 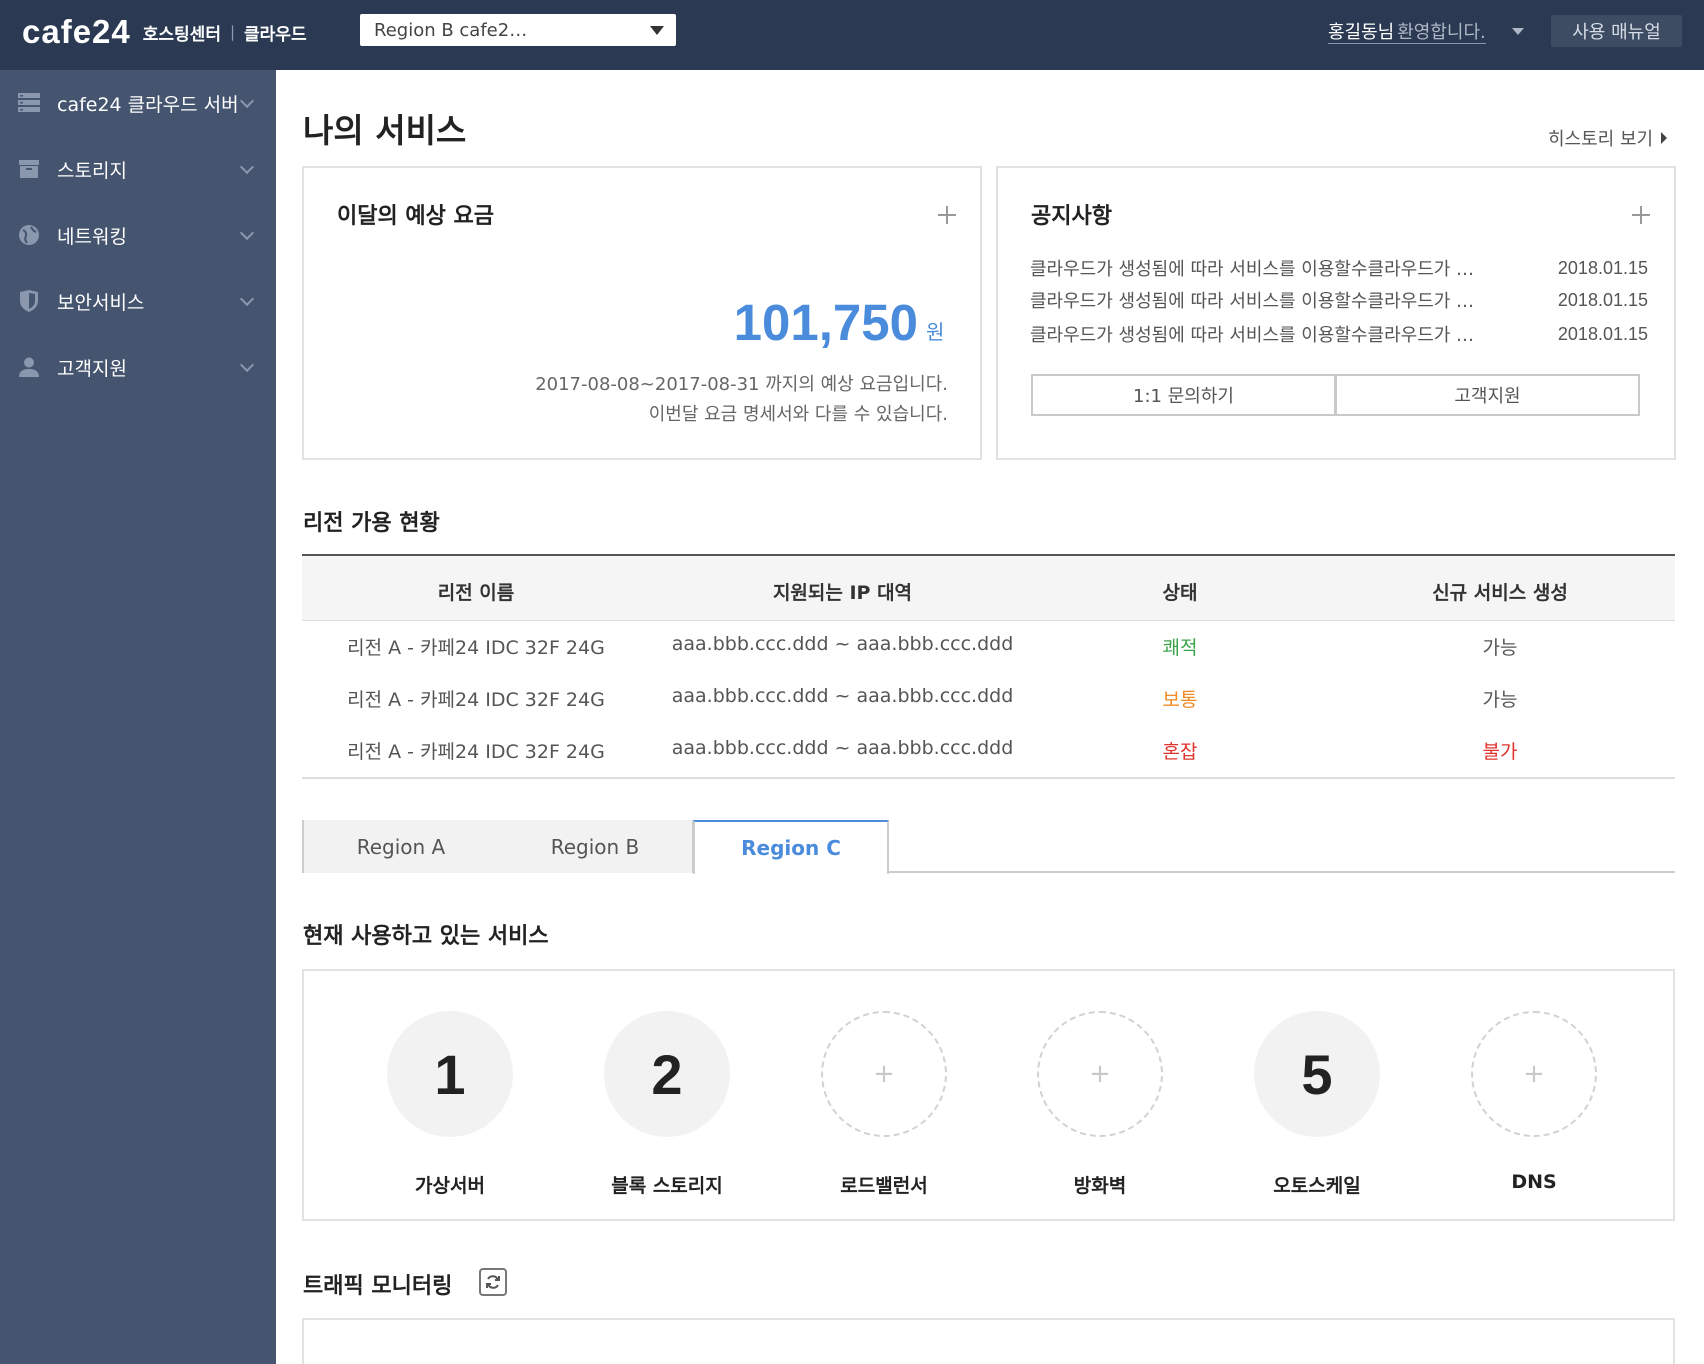 What do you see at coordinates (1317, 1074) in the screenshot?
I see `service-count-circle: 5` at bounding box center [1317, 1074].